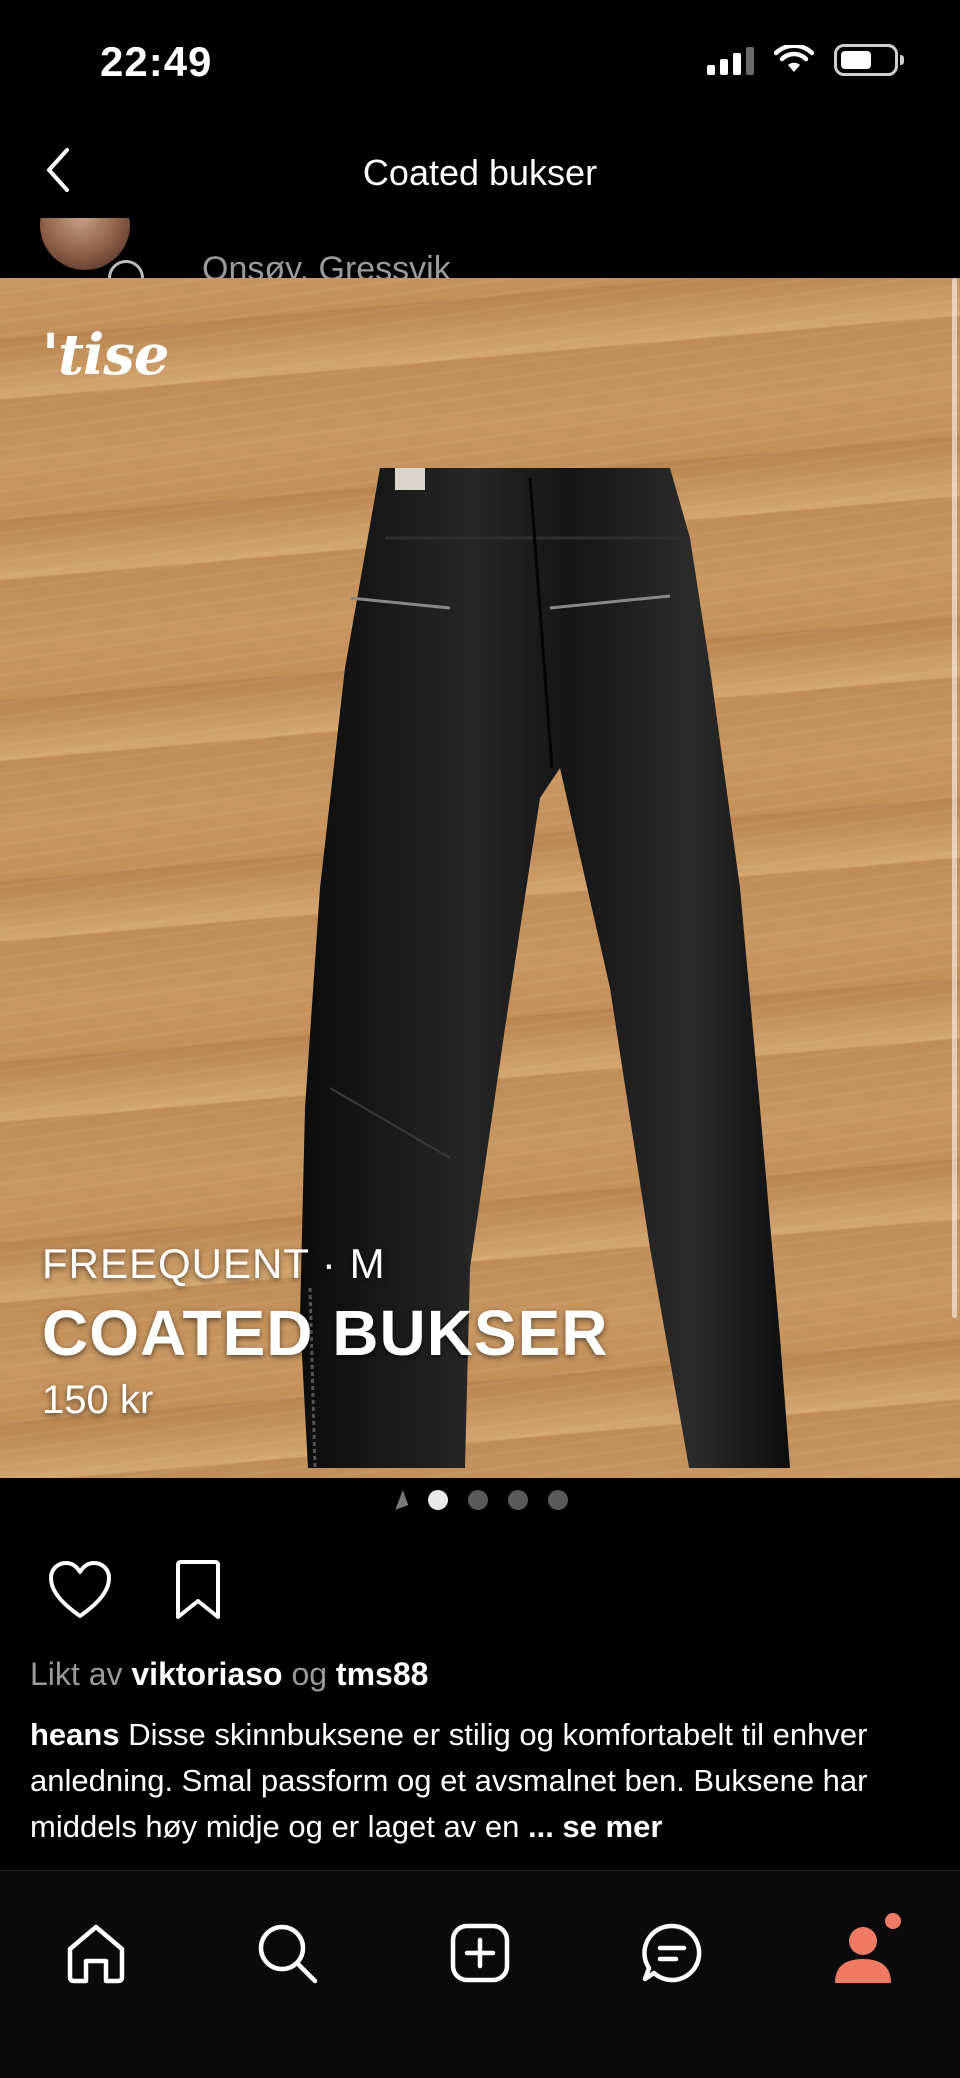  I want to click on notification-badge, so click(893, 1921).